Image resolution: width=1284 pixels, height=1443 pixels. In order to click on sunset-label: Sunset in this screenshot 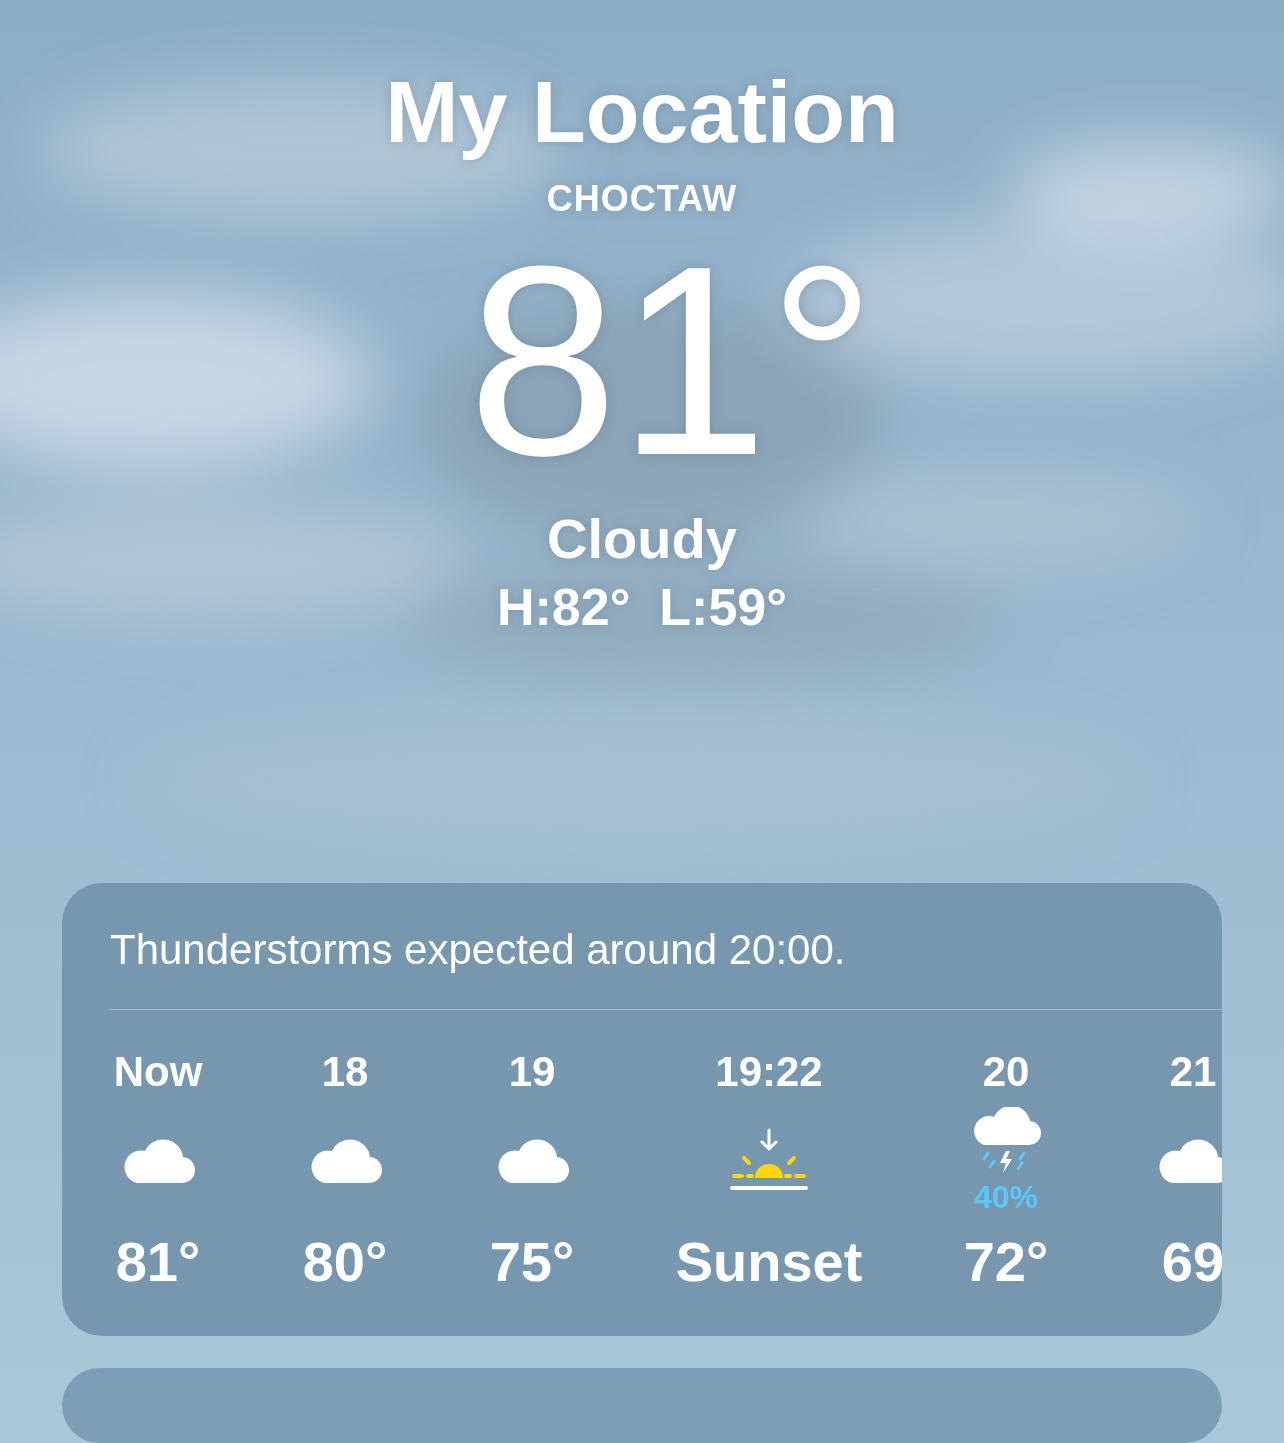, I will do `click(769, 1262)`.